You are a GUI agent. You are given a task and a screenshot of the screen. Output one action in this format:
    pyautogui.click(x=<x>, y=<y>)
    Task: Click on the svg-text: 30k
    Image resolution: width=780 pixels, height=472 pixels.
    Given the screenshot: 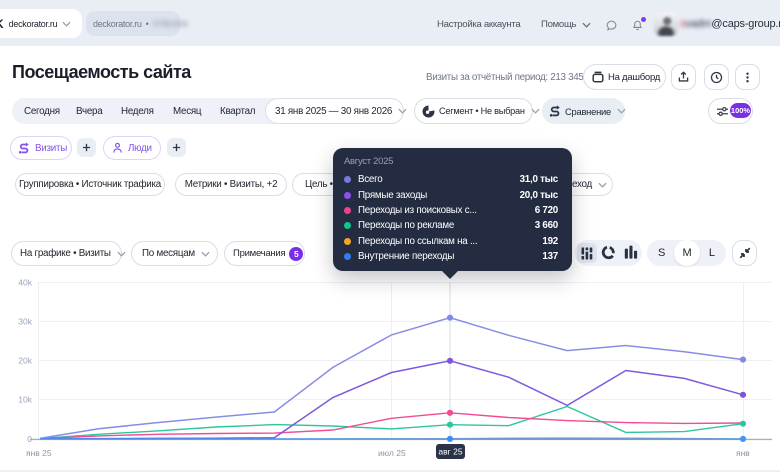 What is the action you would take?
    pyautogui.click(x=25, y=322)
    